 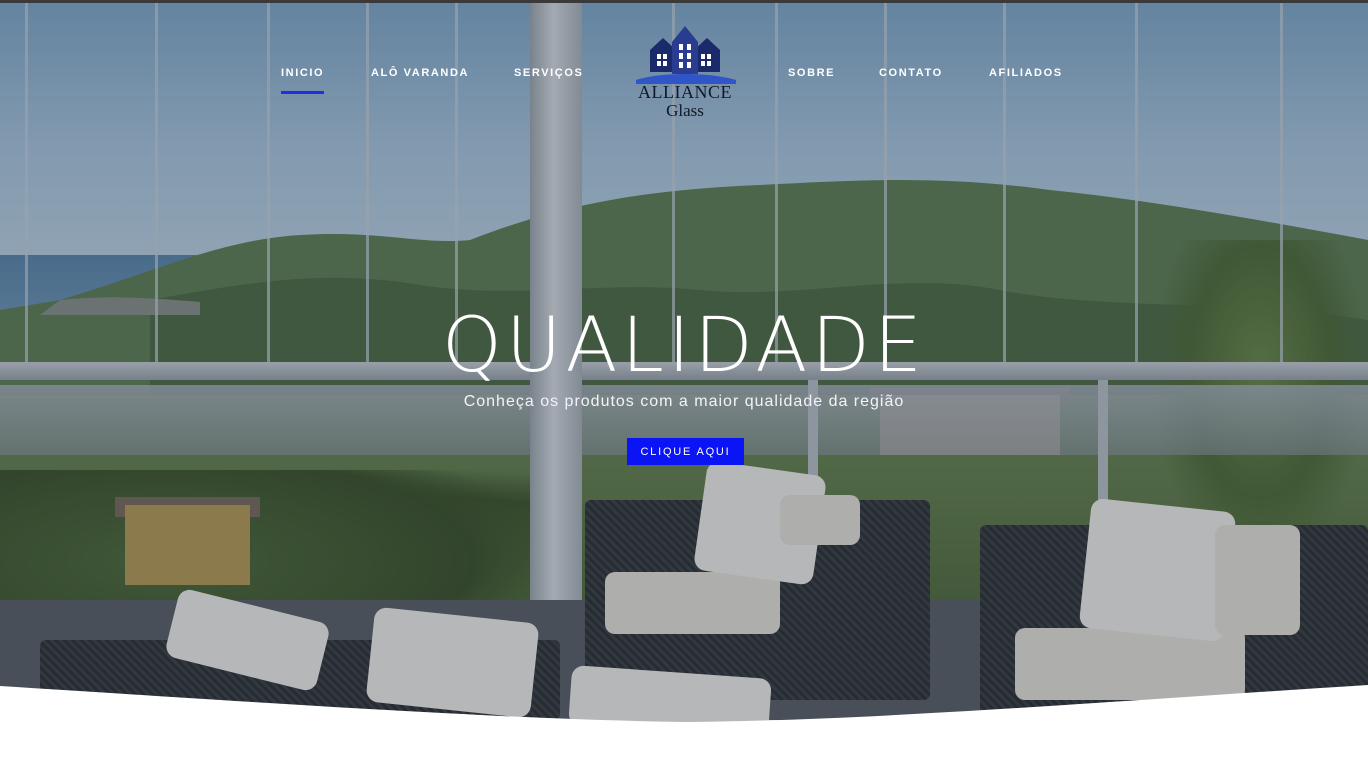 I want to click on bottom-wave, so click(x=684, y=726).